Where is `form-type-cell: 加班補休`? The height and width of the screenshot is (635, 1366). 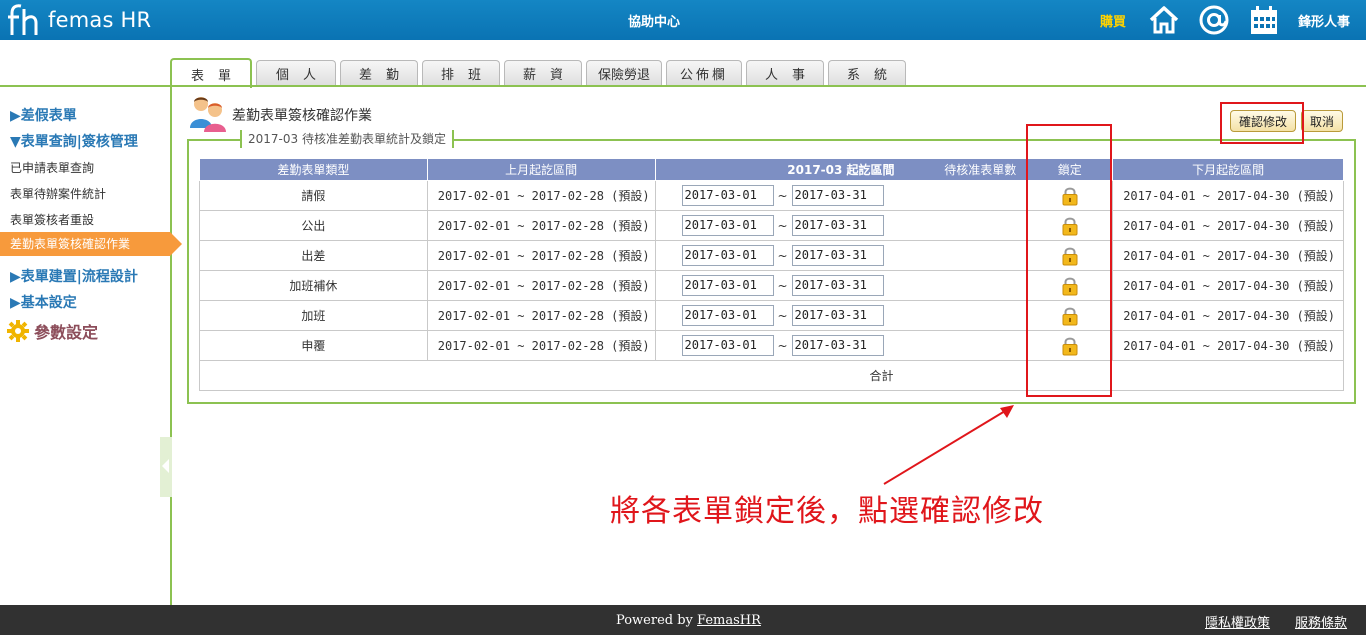
form-type-cell: 加班補休 is located at coordinates (313, 285).